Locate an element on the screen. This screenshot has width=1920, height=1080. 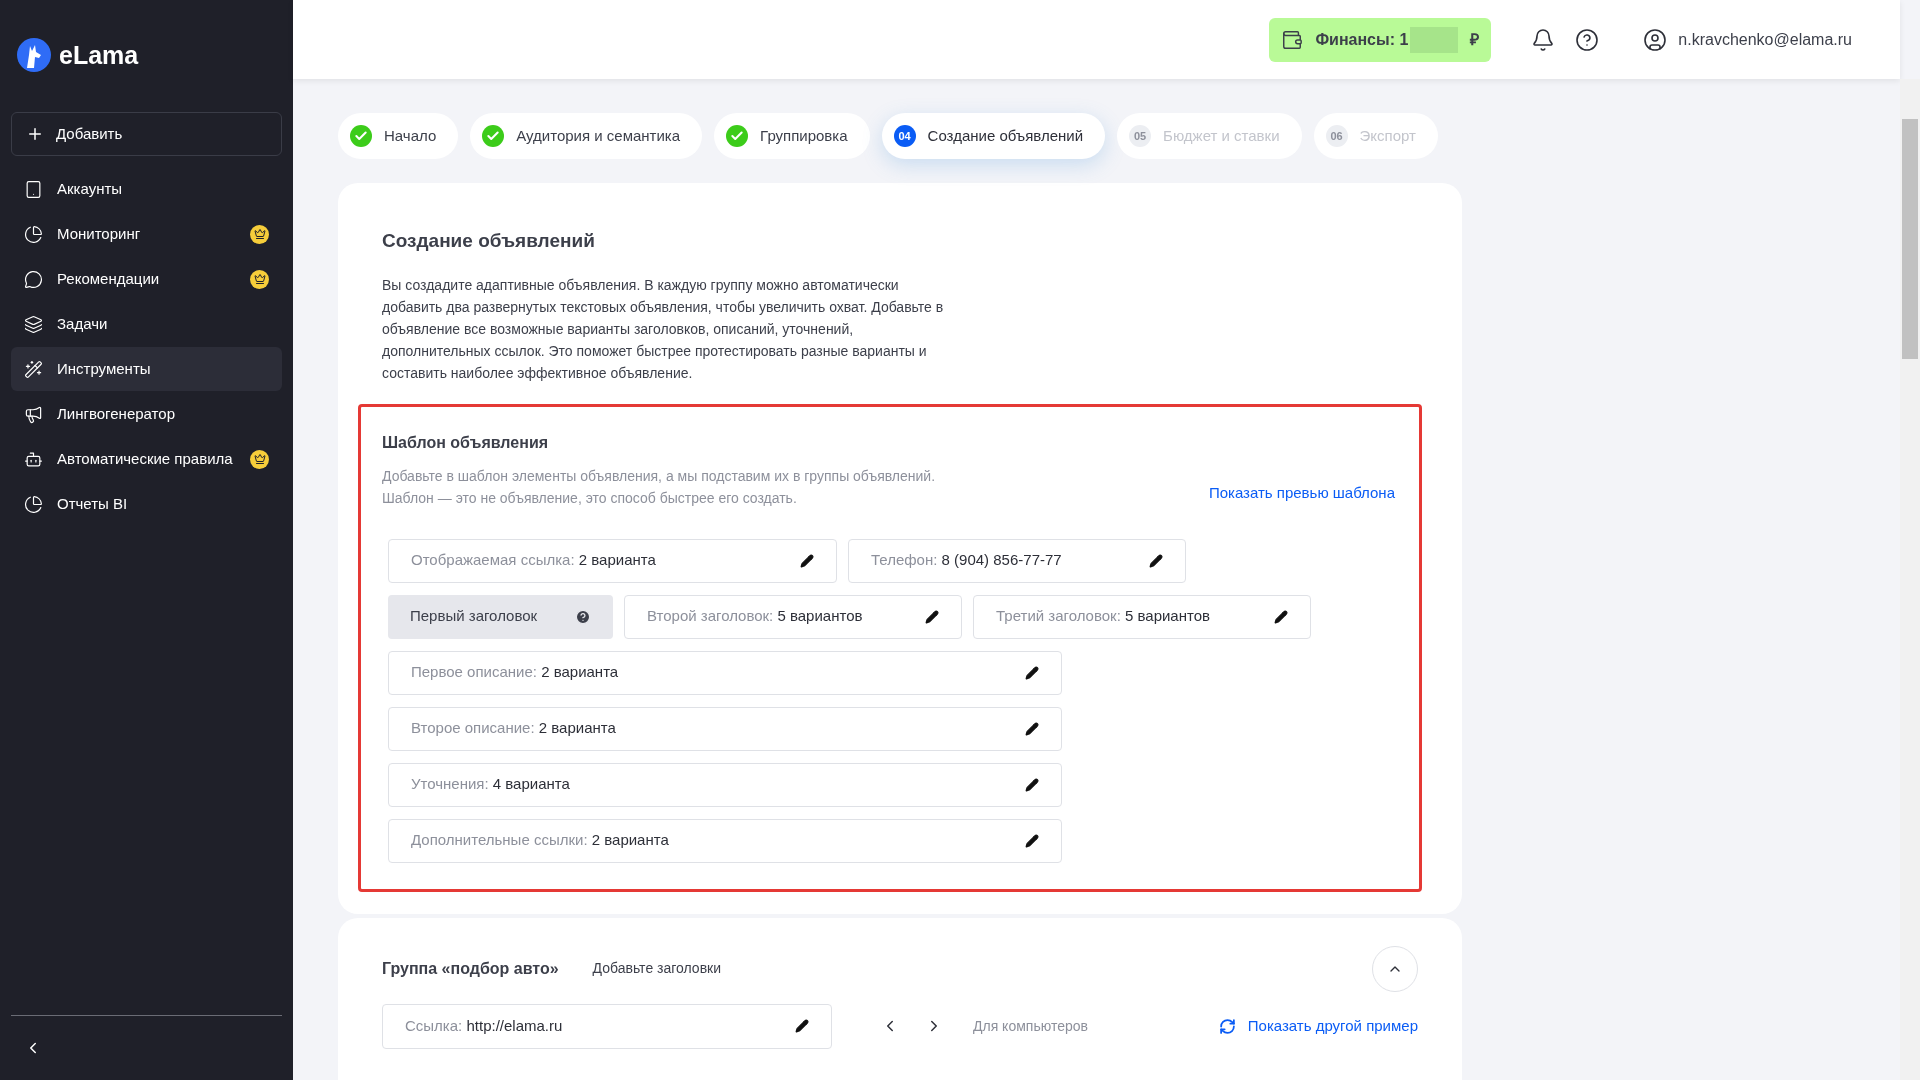
field-label: Телефон: 8 (904) 856-77-77 is located at coordinates (966, 560).